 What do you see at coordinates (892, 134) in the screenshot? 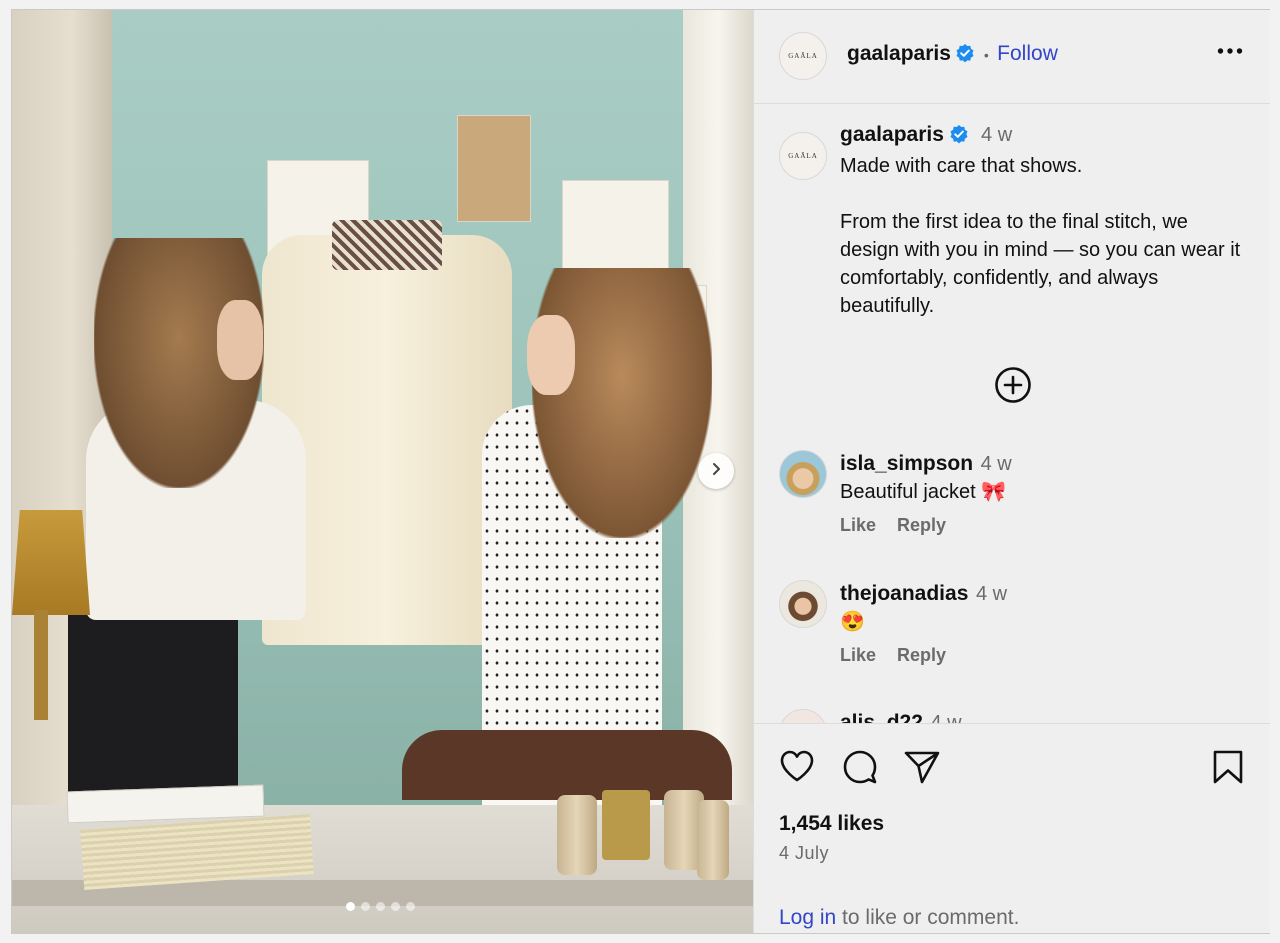
I see `caption-username: gaalaparis` at bounding box center [892, 134].